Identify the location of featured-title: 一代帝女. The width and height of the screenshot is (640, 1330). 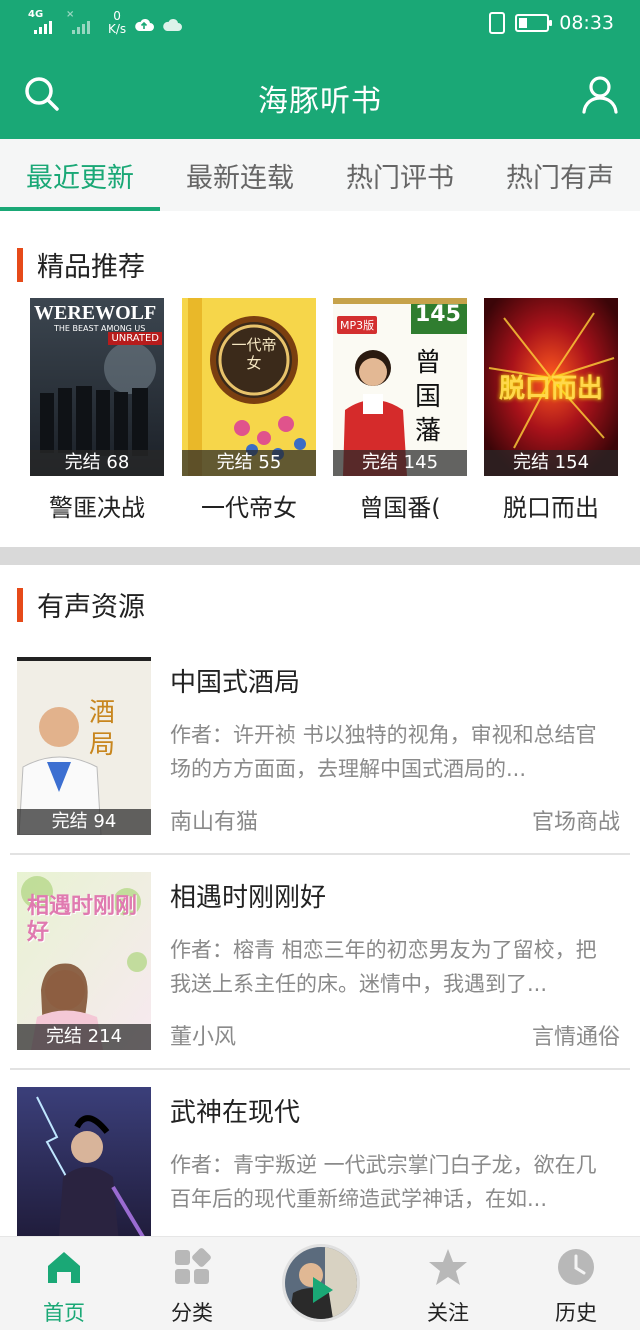
(249, 508).